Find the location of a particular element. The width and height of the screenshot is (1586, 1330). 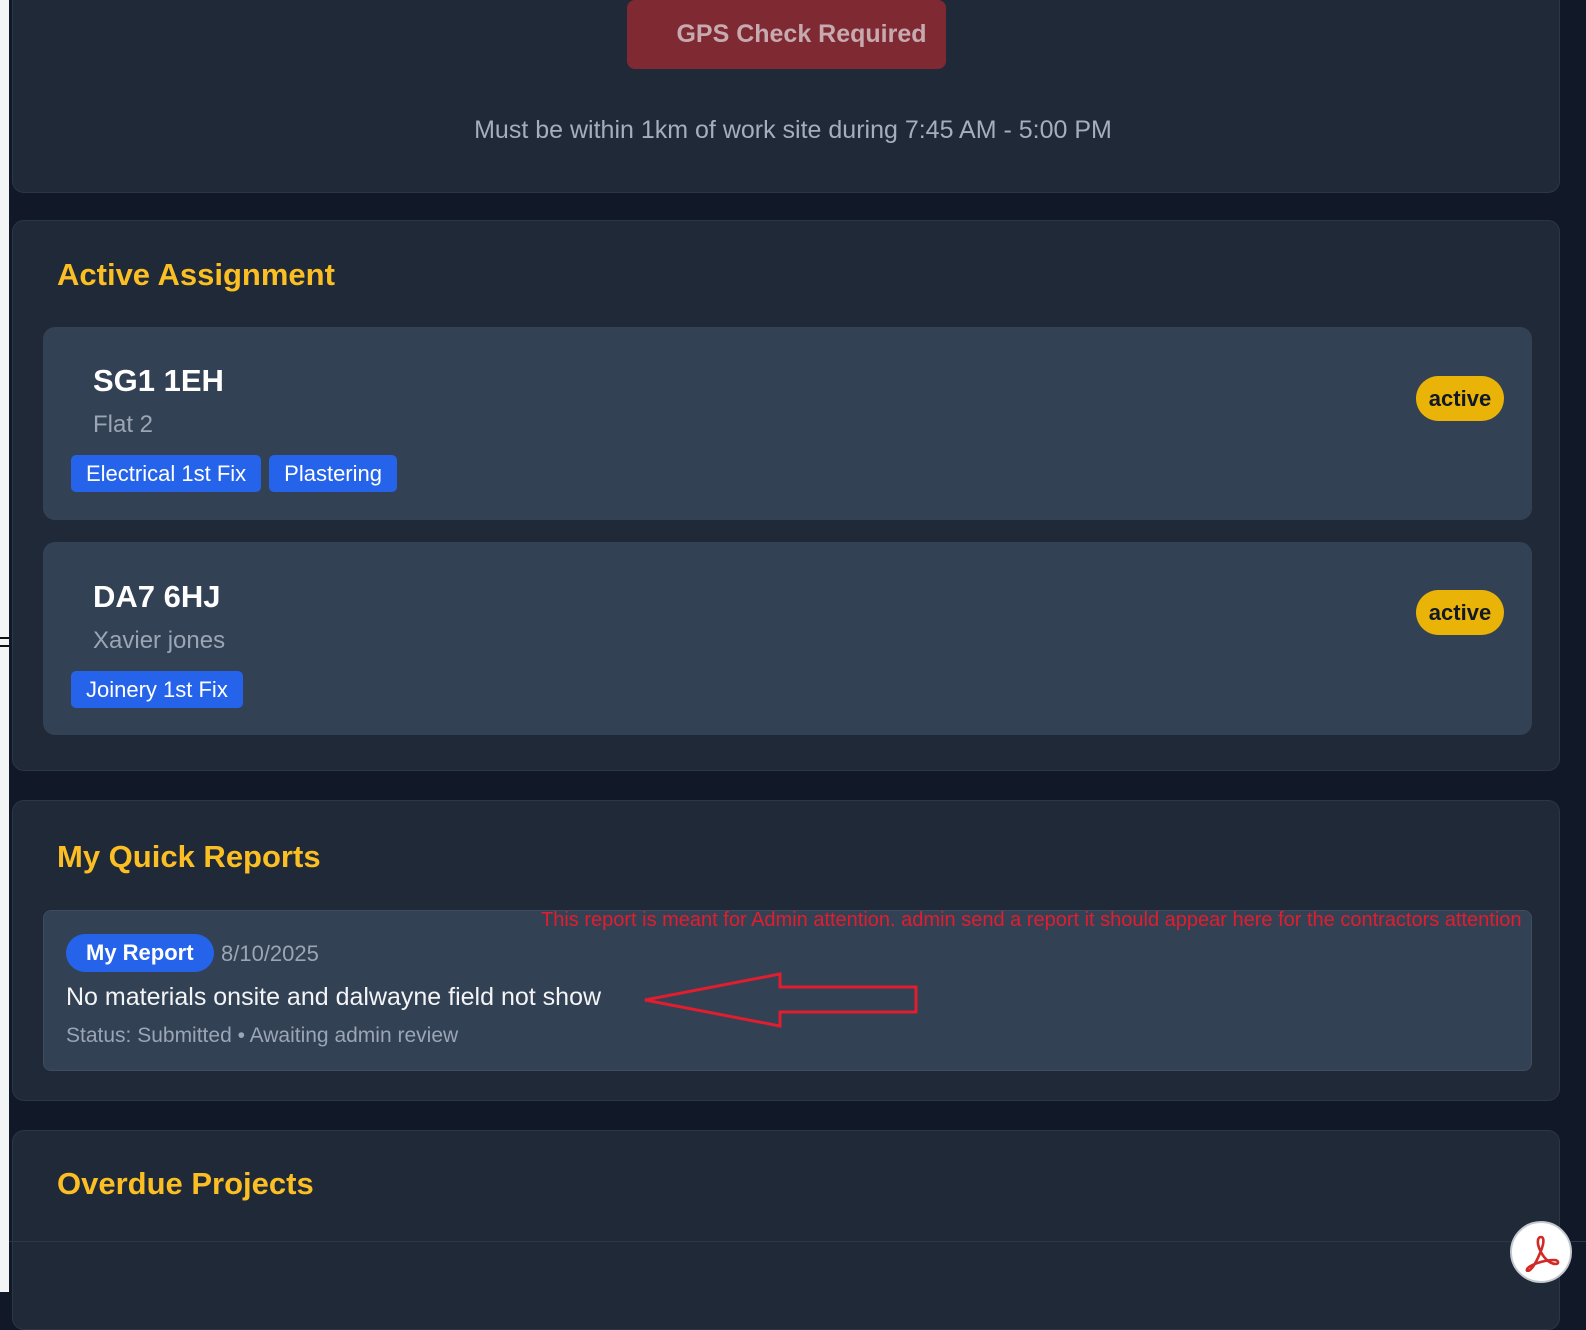

divider is located at coordinates (797, 1241).